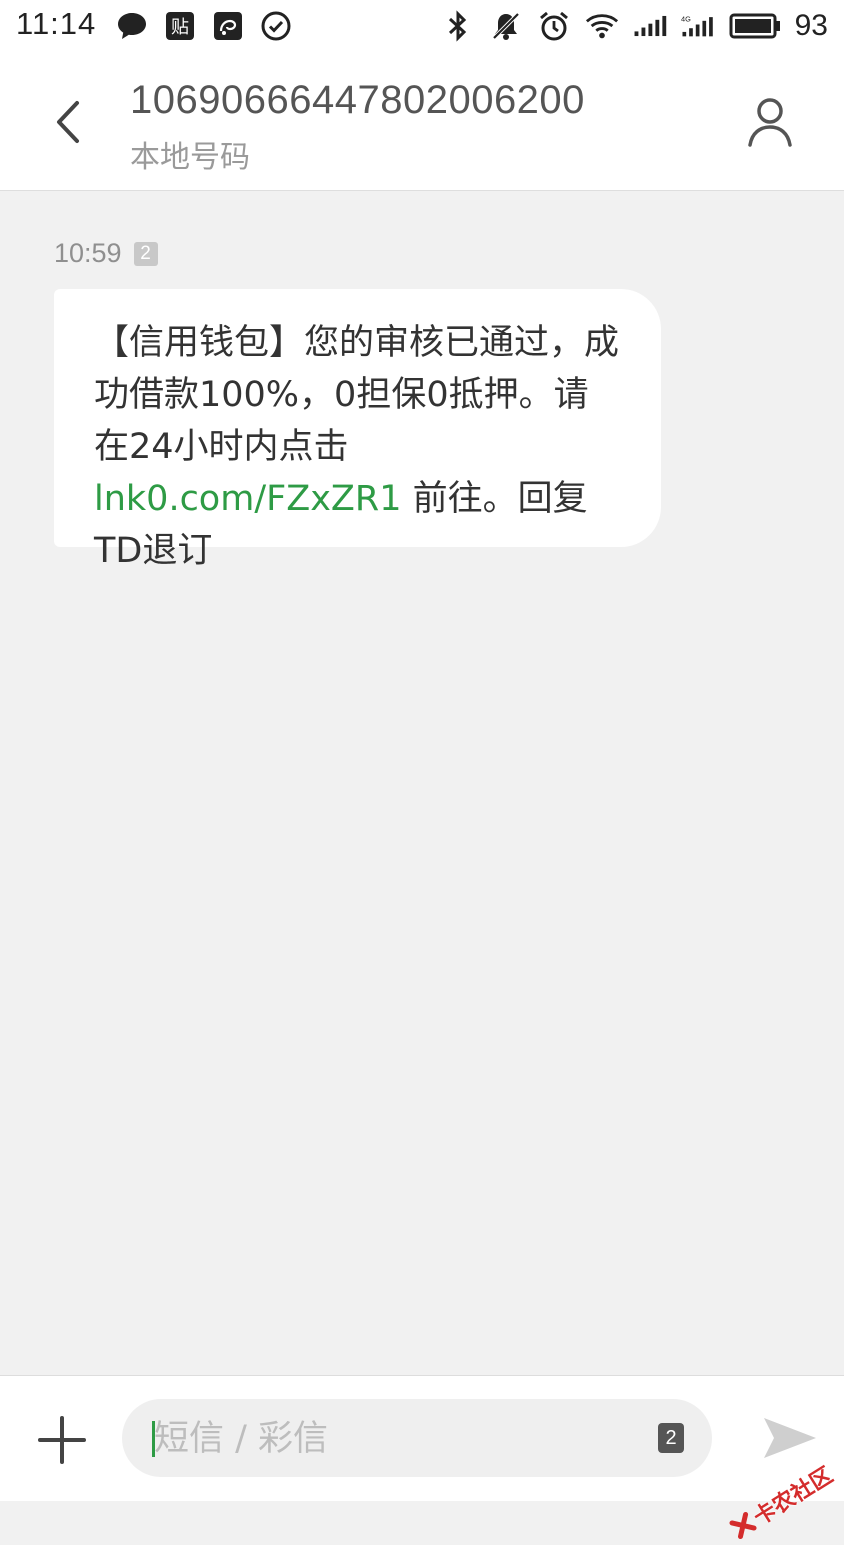  What do you see at coordinates (506, 26) in the screenshot?
I see `mute-bell-icon` at bounding box center [506, 26].